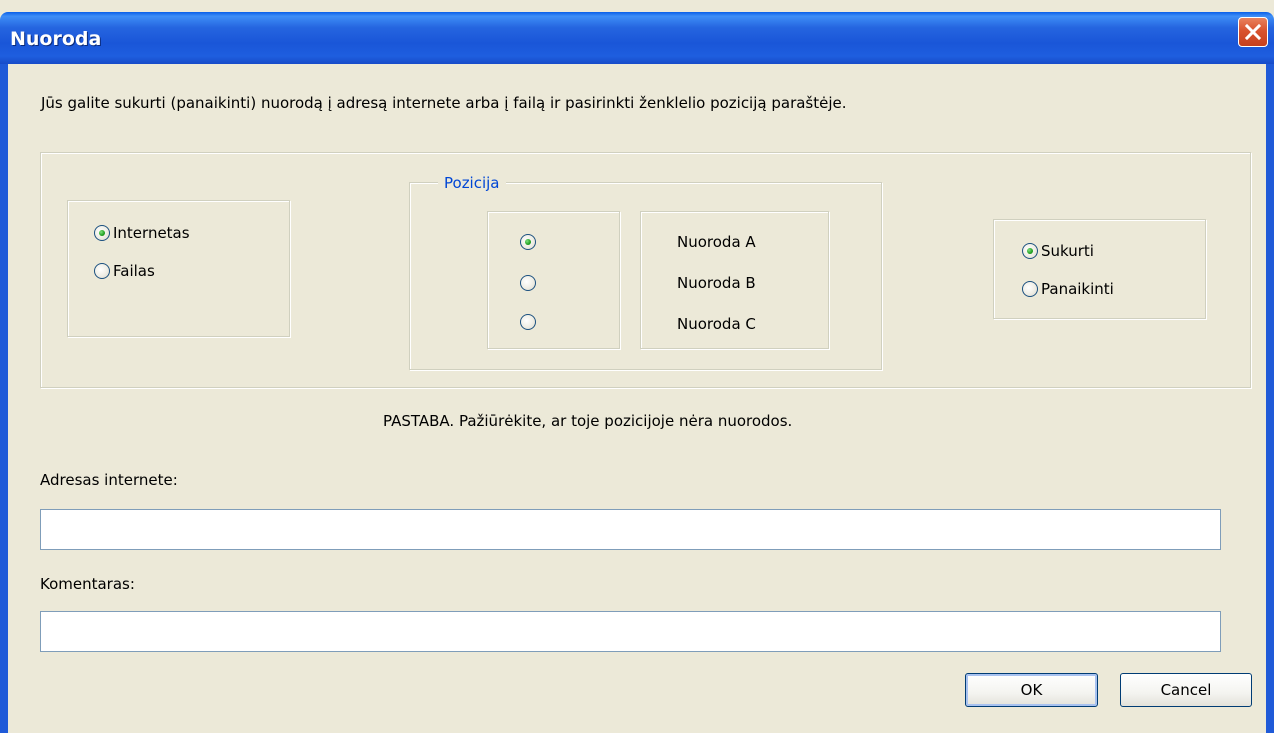 The width and height of the screenshot is (1274, 733). Describe the element at coordinates (1077, 289) in the screenshot. I see `radio-panaikinti-label: Panaikinti` at that location.